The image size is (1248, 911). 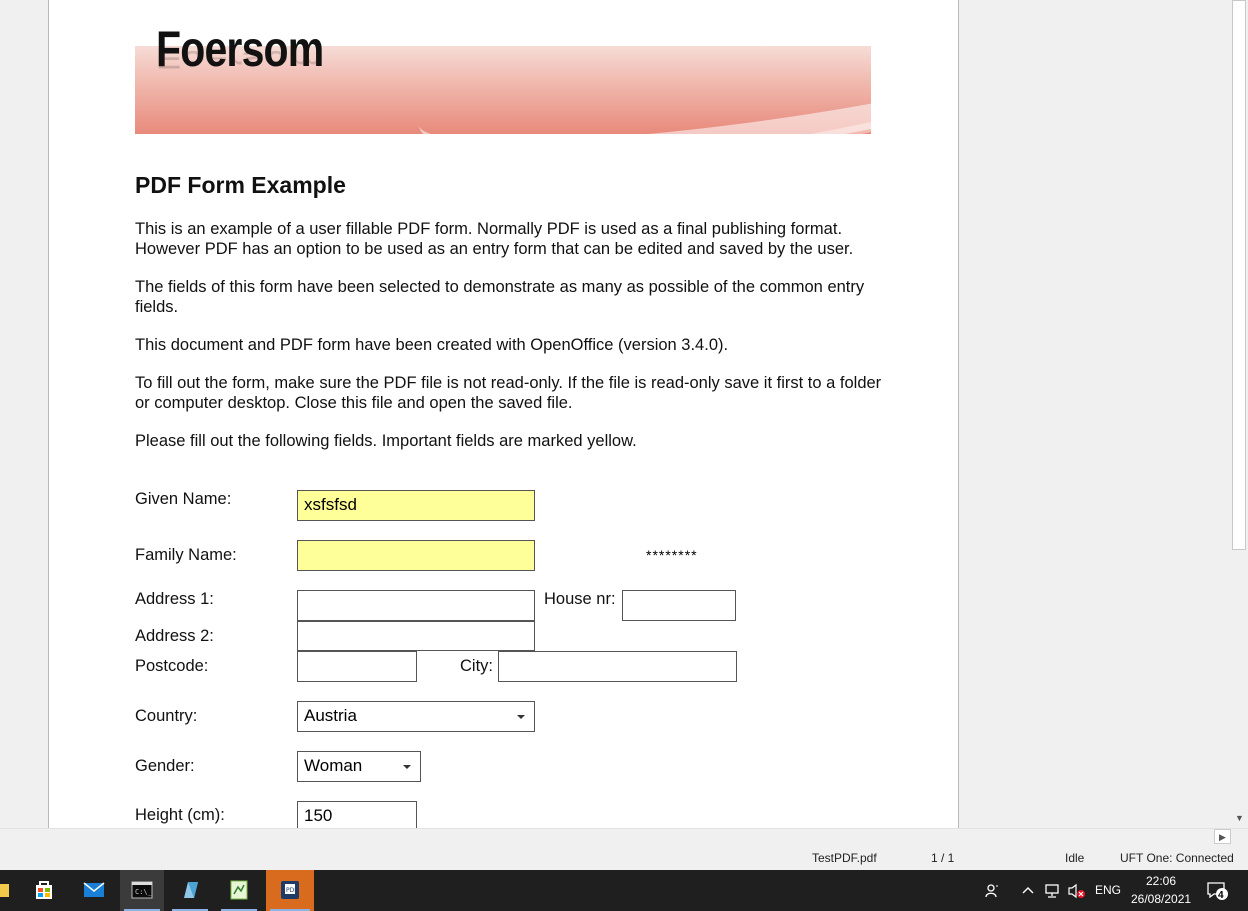 I want to click on svg-text: C:\_, so click(x=144, y=892).